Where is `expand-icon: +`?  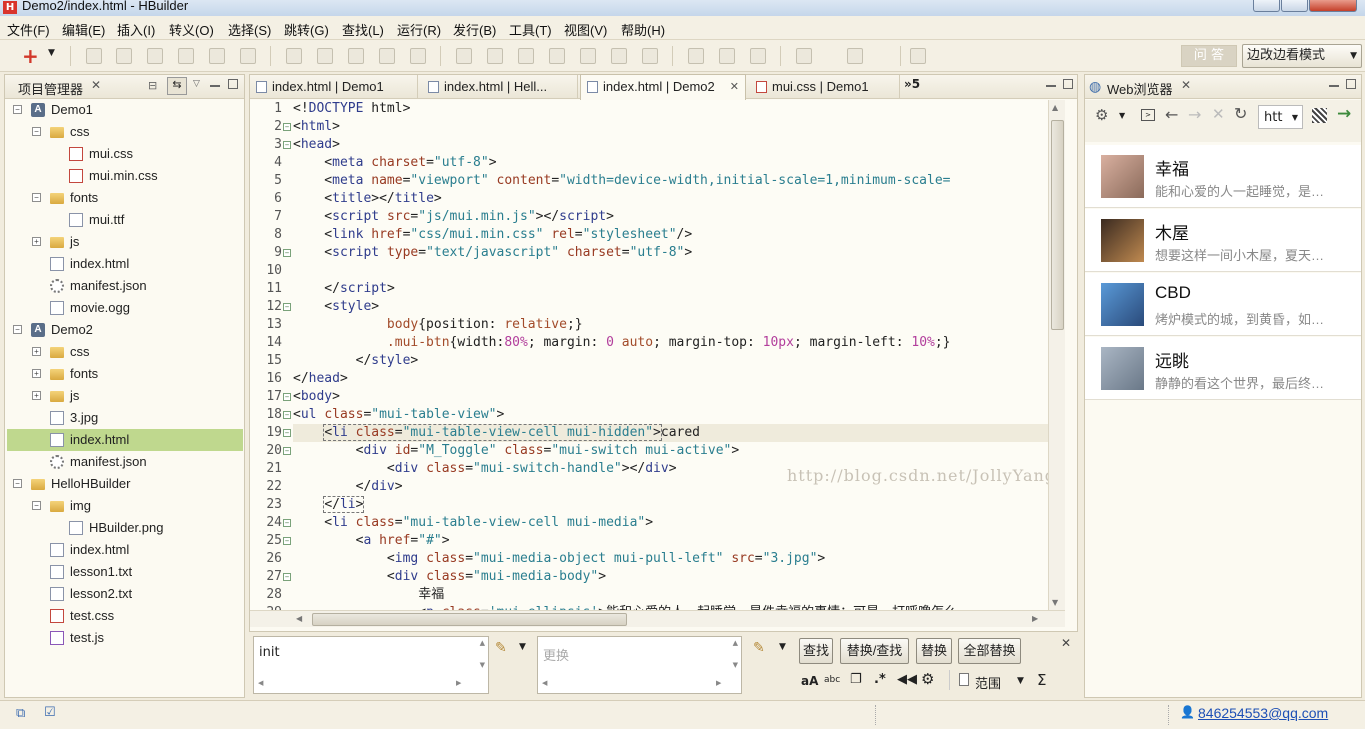 expand-icon: + is located at coordinates (36, 373).